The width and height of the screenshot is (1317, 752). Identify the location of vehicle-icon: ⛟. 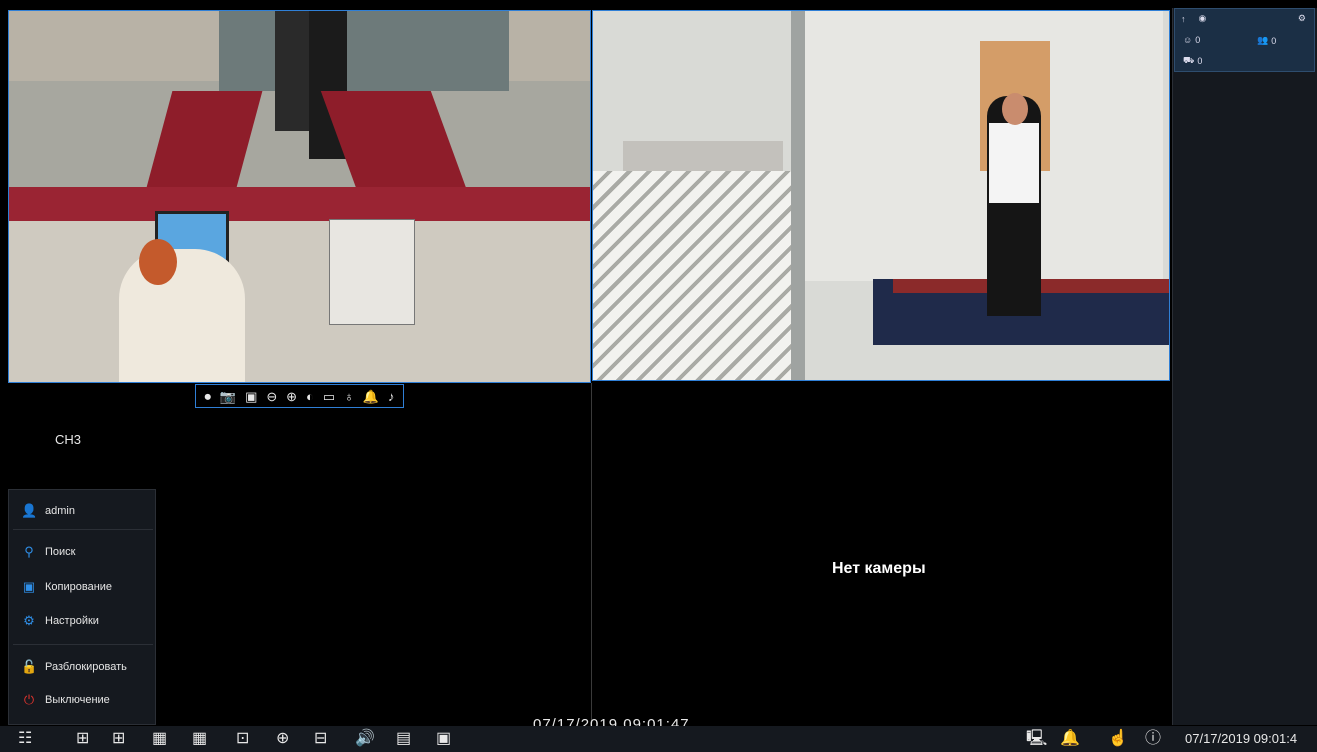
(1189, 60).